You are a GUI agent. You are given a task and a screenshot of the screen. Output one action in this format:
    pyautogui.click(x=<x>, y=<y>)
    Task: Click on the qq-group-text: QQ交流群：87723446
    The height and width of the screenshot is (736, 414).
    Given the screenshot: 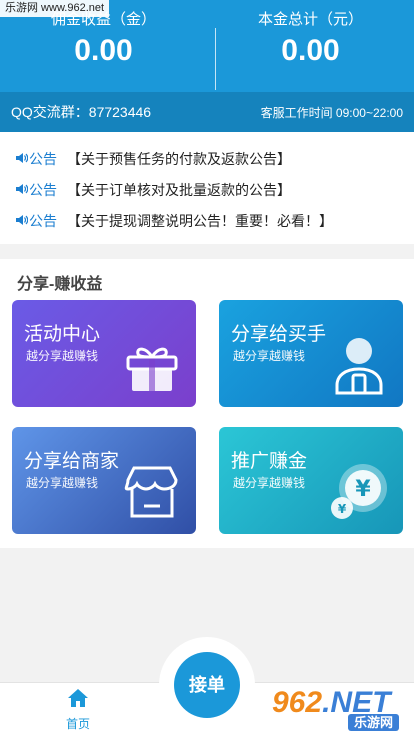 What is the action you would take?
    pyautogui.click(x=81, y=112)
    